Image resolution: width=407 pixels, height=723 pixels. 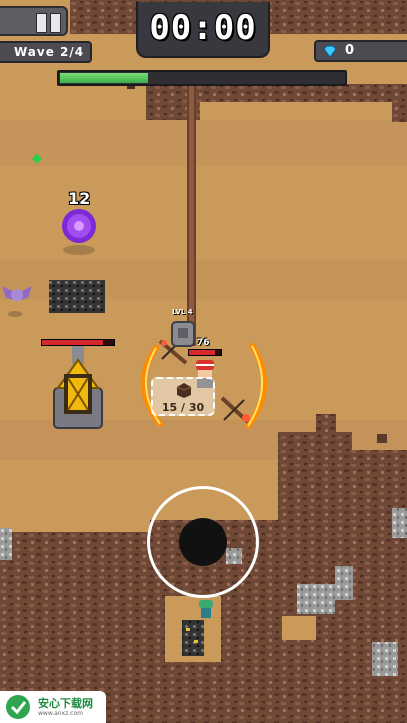 I want to click on watermark-title: 安心下载网, so click(x=65, y=703).